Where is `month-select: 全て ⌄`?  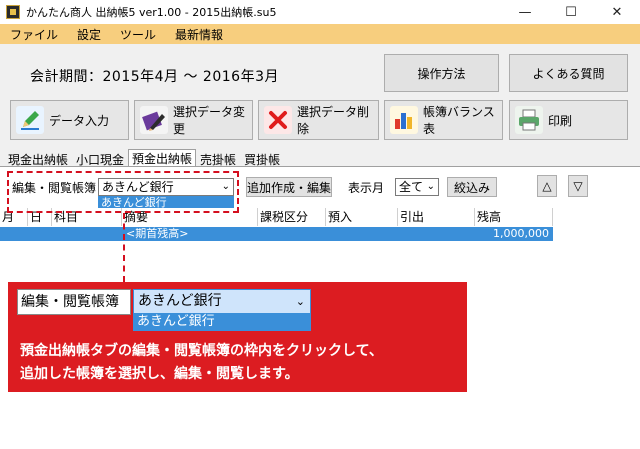 month-select: 全て ⌄ is located at coordinates (417, 187).